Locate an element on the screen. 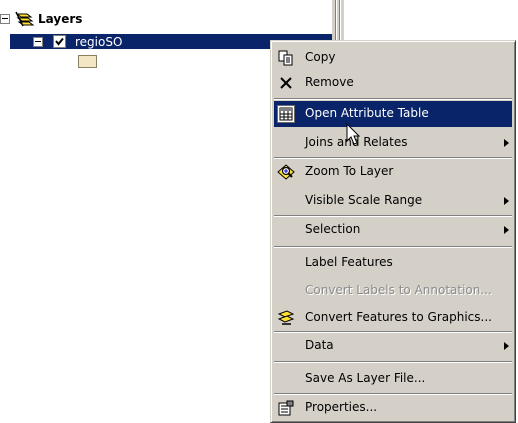  menu-item-selection: Selection is located at coordinates (393, 230).